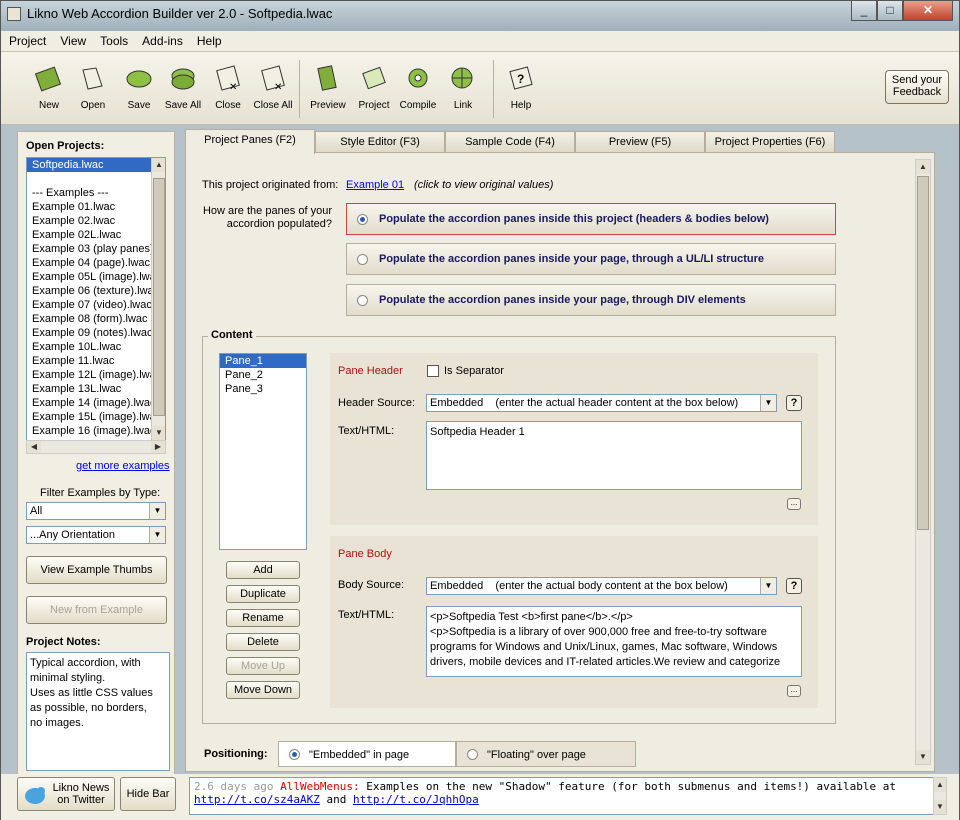  I want to click on minimize-button: _, so click(864, 11).